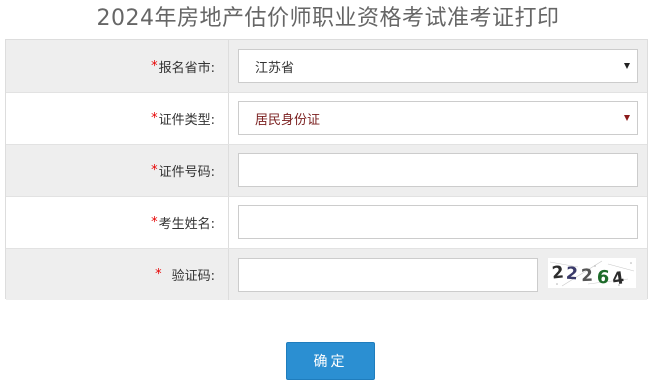  What do you see at coordinates (603, 277) in the screenshot?
I see `captcha-char: 6` at bounding box center [603, 277].